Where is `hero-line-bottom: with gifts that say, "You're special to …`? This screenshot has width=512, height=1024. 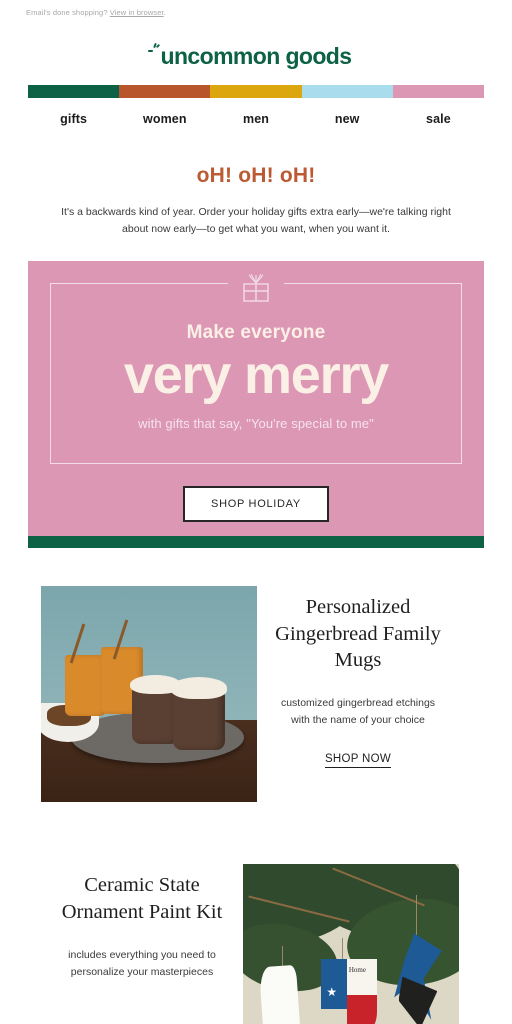
hero-line-bottom: with gifts that say, "You're special to … is located at coordinates (256, 424).